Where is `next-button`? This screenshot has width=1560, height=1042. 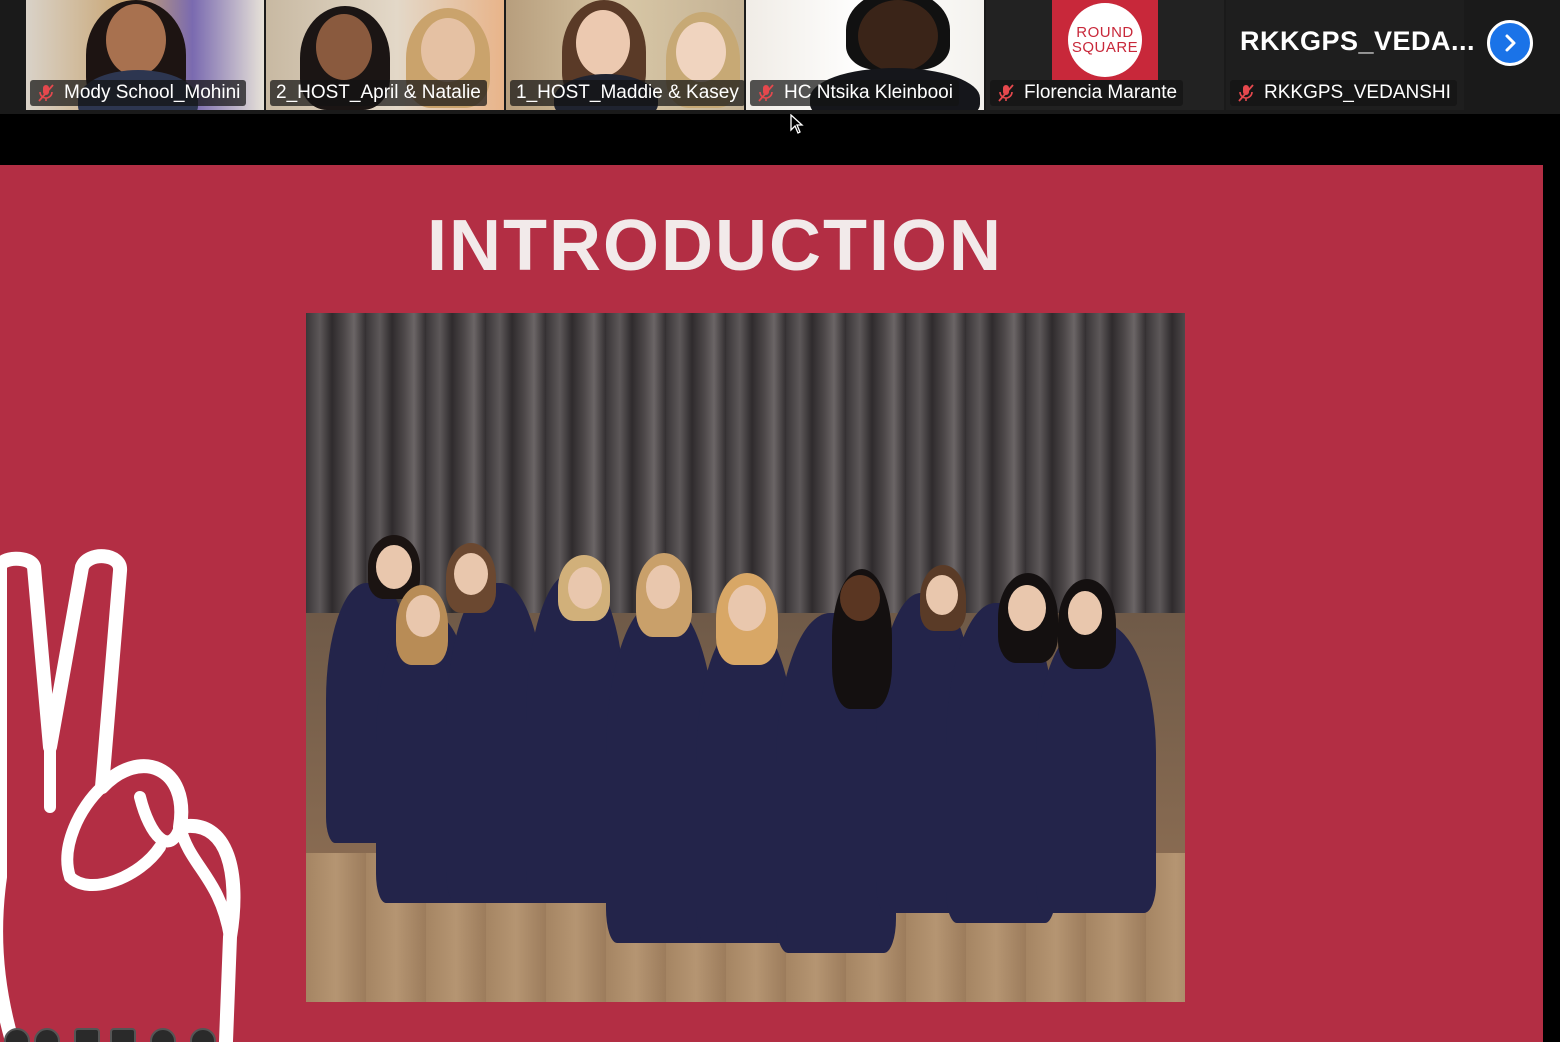 next-button is located at coordinates (203, 1035).